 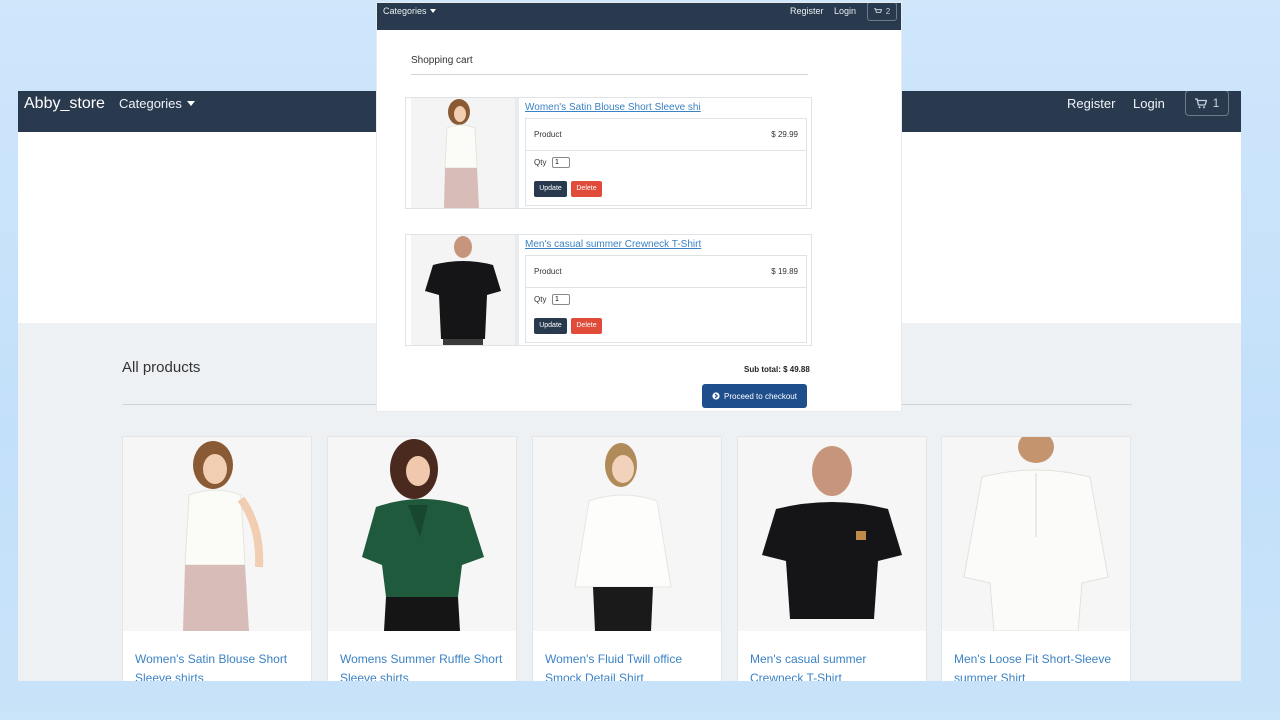 I want to click on item-price-row: Product $ 19.89, so click(x=666, y=272).